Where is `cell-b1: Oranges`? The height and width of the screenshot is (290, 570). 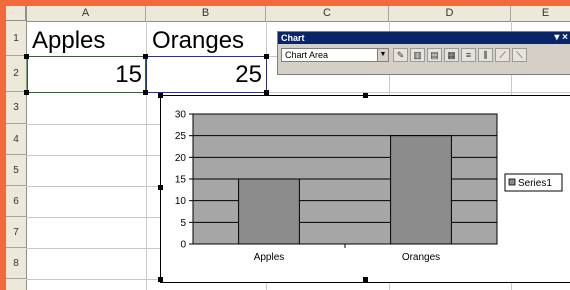 cell-b1: Oranges is located at coordinates (198, 41).